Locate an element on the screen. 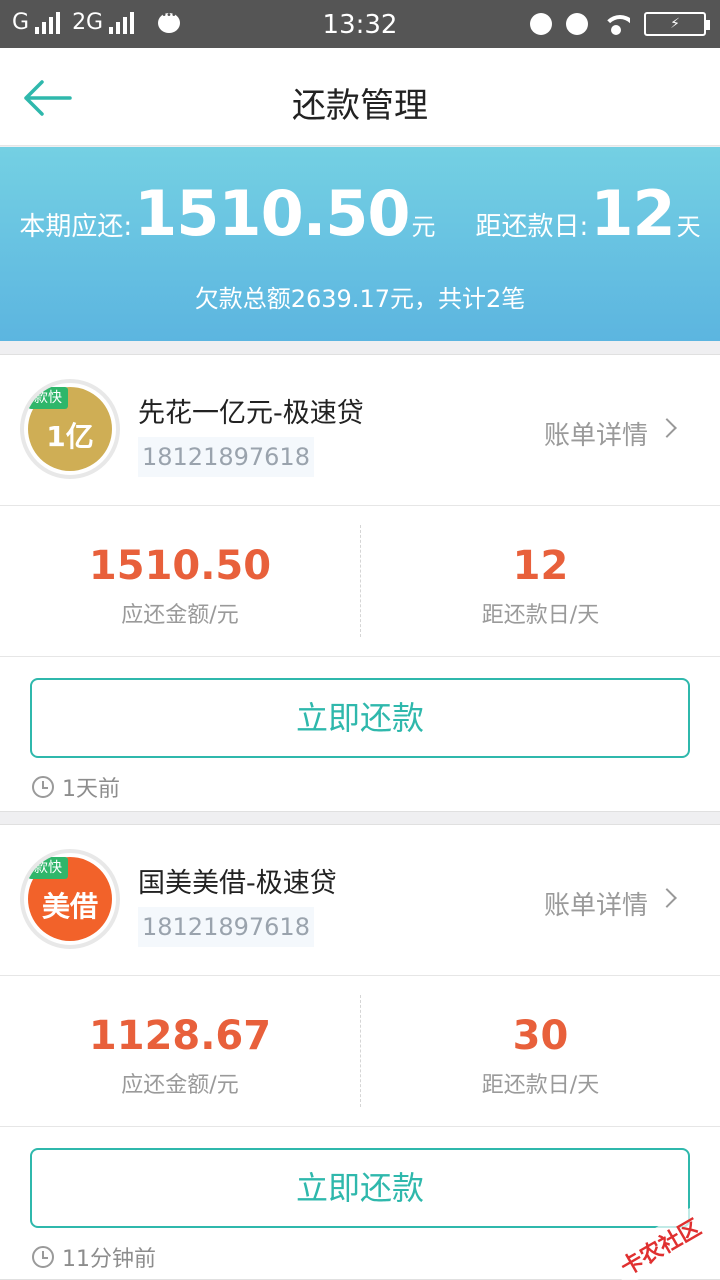 This screenshot has width=720, height=1280. amount-due-stat: 1128.67 应还金额/元 is located at coordinates (180, 1052).